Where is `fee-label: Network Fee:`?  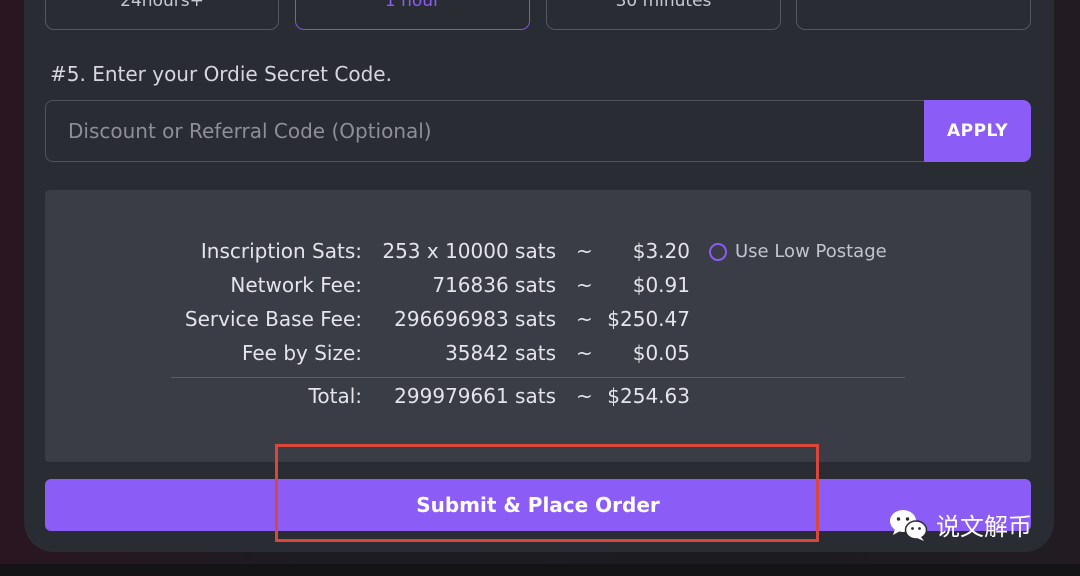 fee-label: Network Fee: is located at coordinates (296, 285).